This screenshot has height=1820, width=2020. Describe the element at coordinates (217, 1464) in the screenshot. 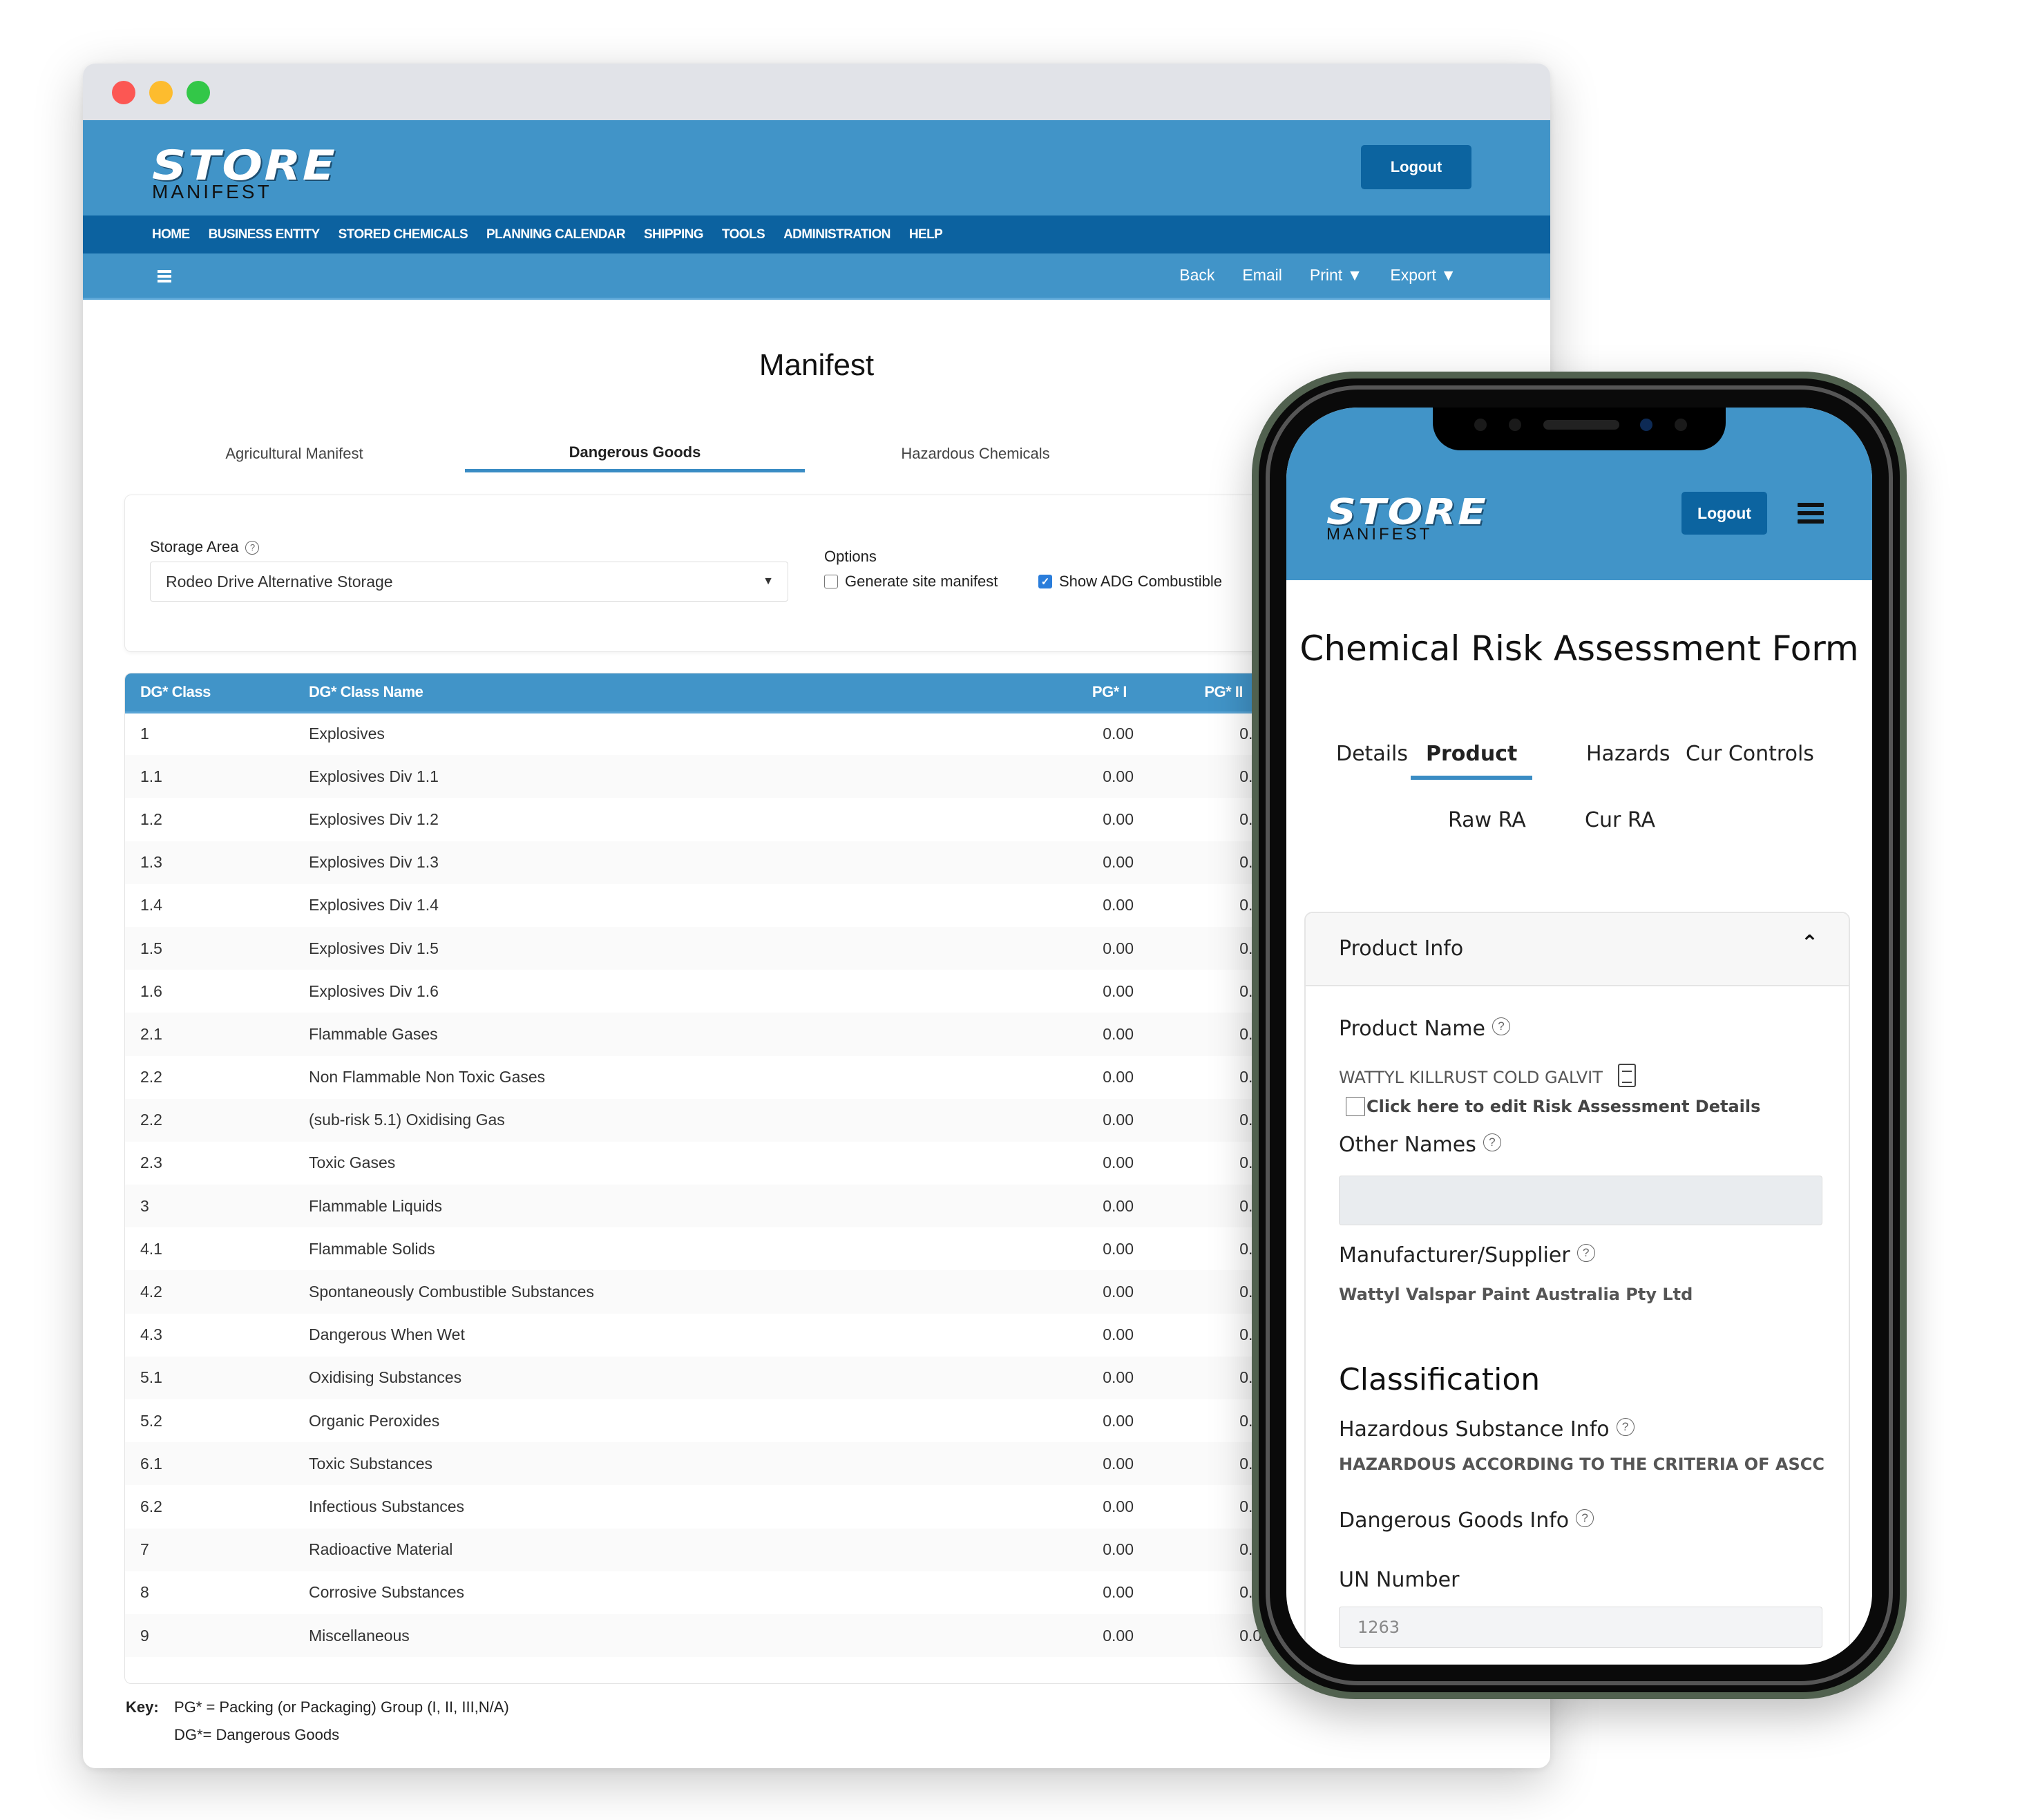

I see `cell-dg-class: 6.1` at that location.